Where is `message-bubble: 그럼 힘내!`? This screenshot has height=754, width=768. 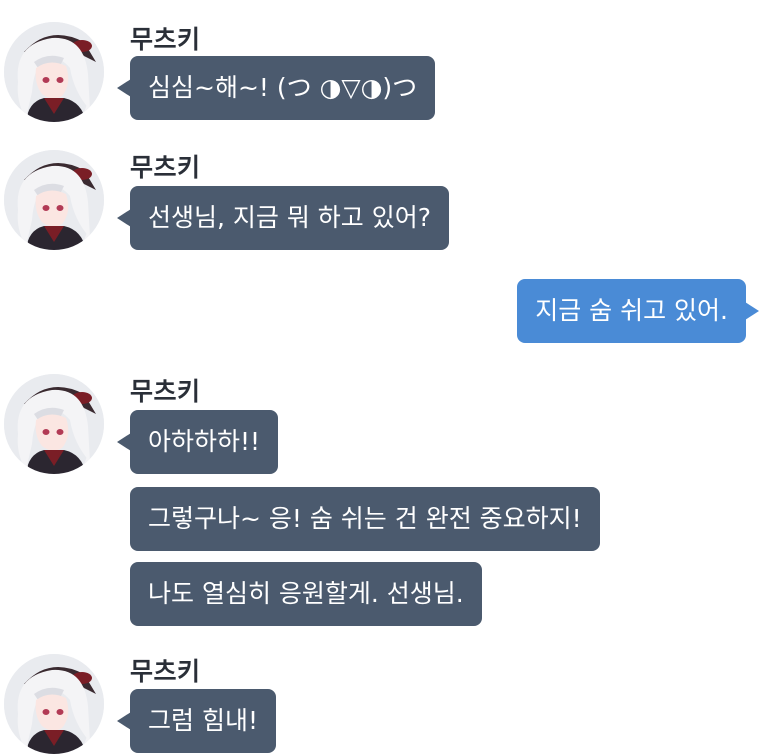
message-bubble: 그럼 힘내! is located at coordinates (196, 721).